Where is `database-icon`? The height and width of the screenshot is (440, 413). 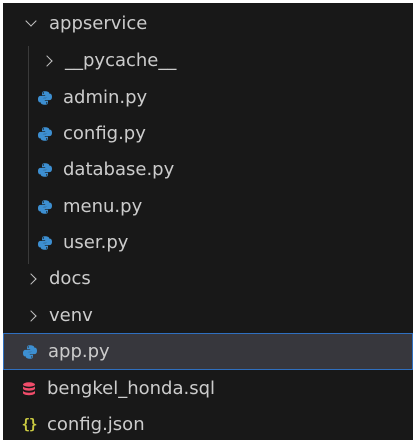 database-icon is located at coordinates (29, 389).